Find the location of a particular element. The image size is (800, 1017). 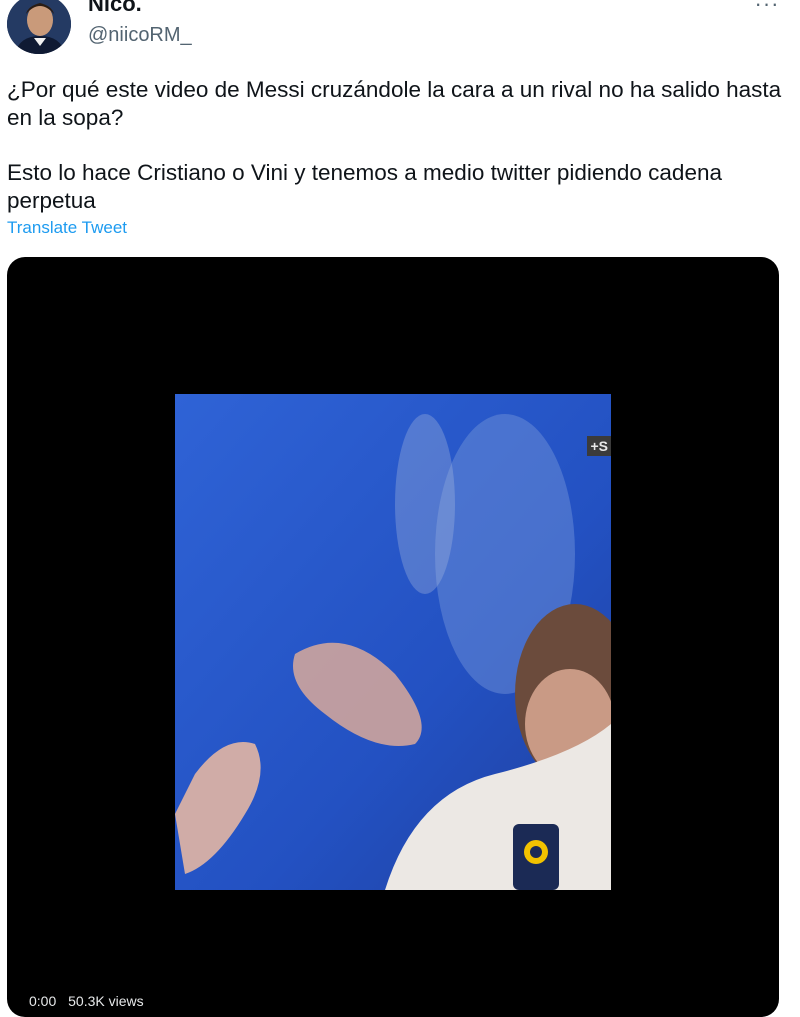

video-meta: 0:00 50.3K views is located at coordinates (86, 1001).